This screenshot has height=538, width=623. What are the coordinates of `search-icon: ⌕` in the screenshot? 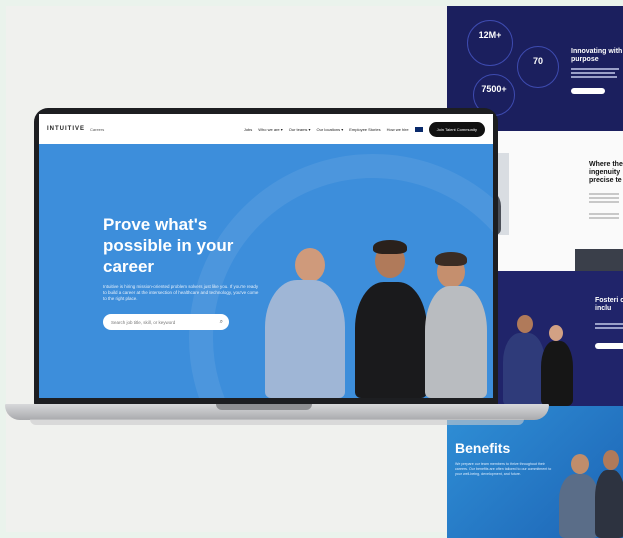 It's located at (221, 322).